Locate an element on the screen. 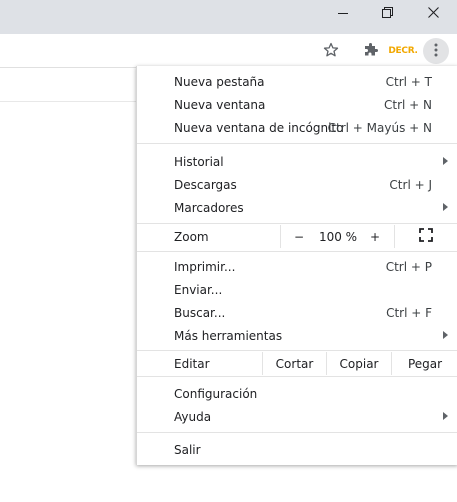 The image size is (457, 502). menu-item-label: Más herramientas is located at coordinates (228, 335).